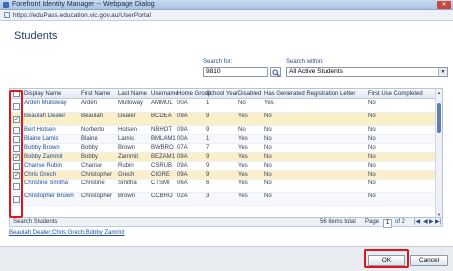  I want to click on student-name-link: Christine Smitha, so click(51, 183).